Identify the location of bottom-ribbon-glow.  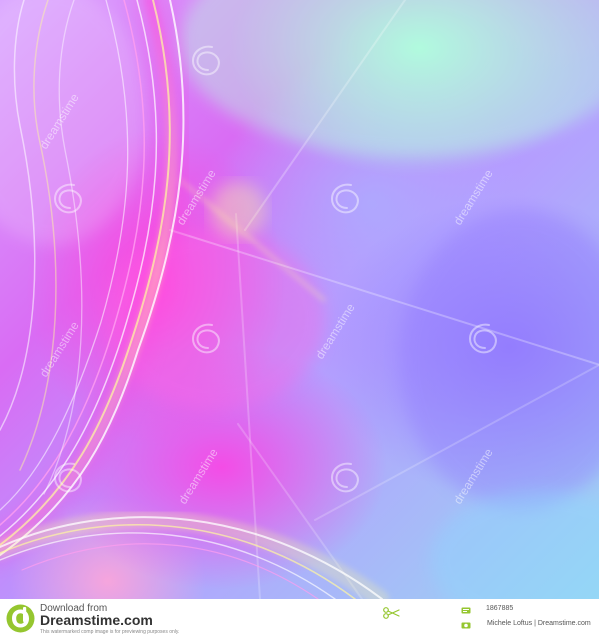
(194, 554).